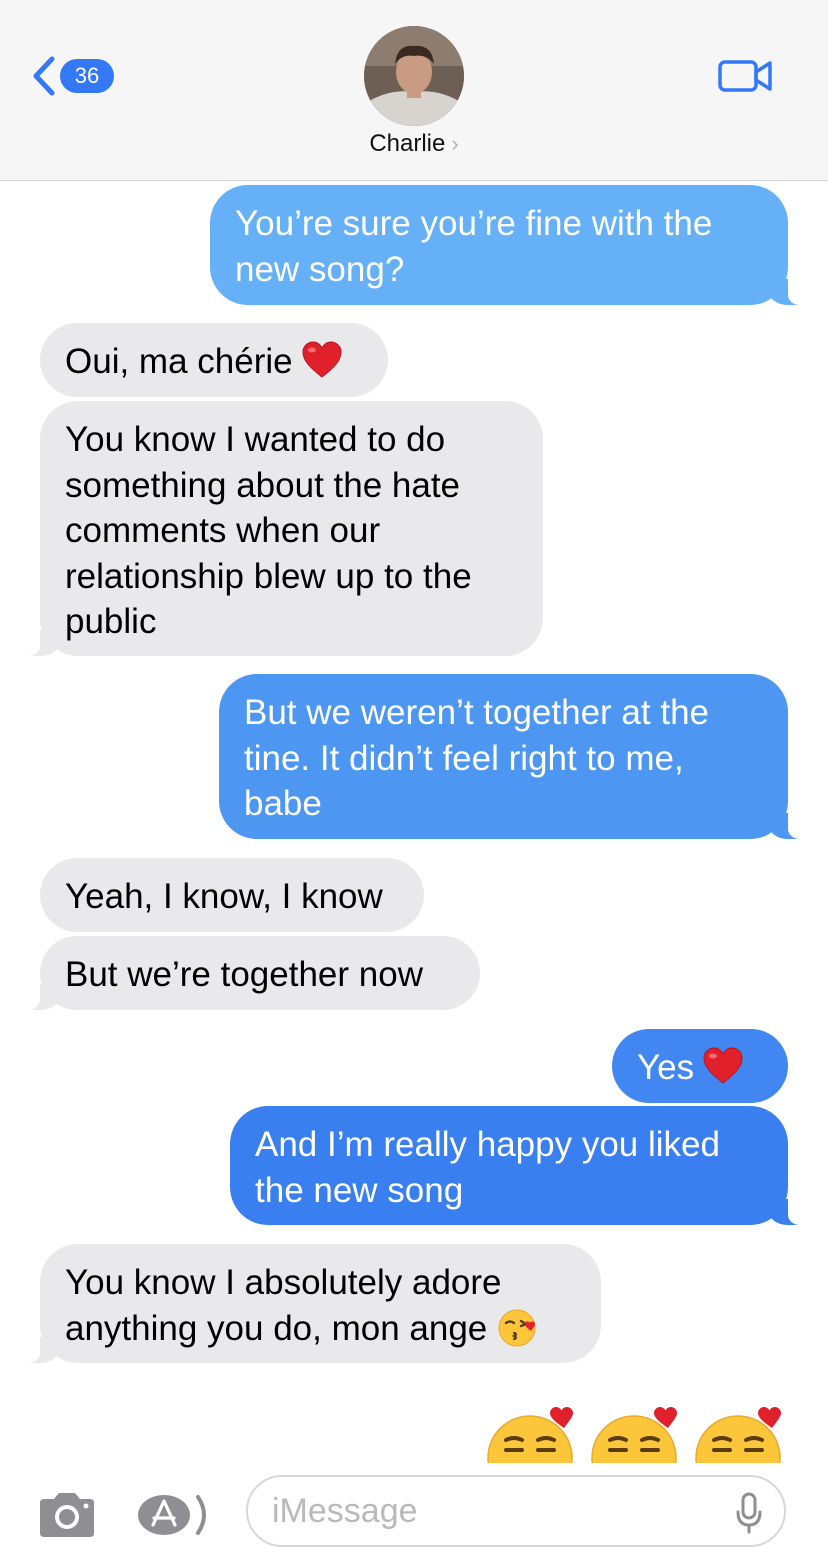 The height and width of the screenshot is (1552, 828). I want to click on kissing-face-icon, so click(518, 1333).